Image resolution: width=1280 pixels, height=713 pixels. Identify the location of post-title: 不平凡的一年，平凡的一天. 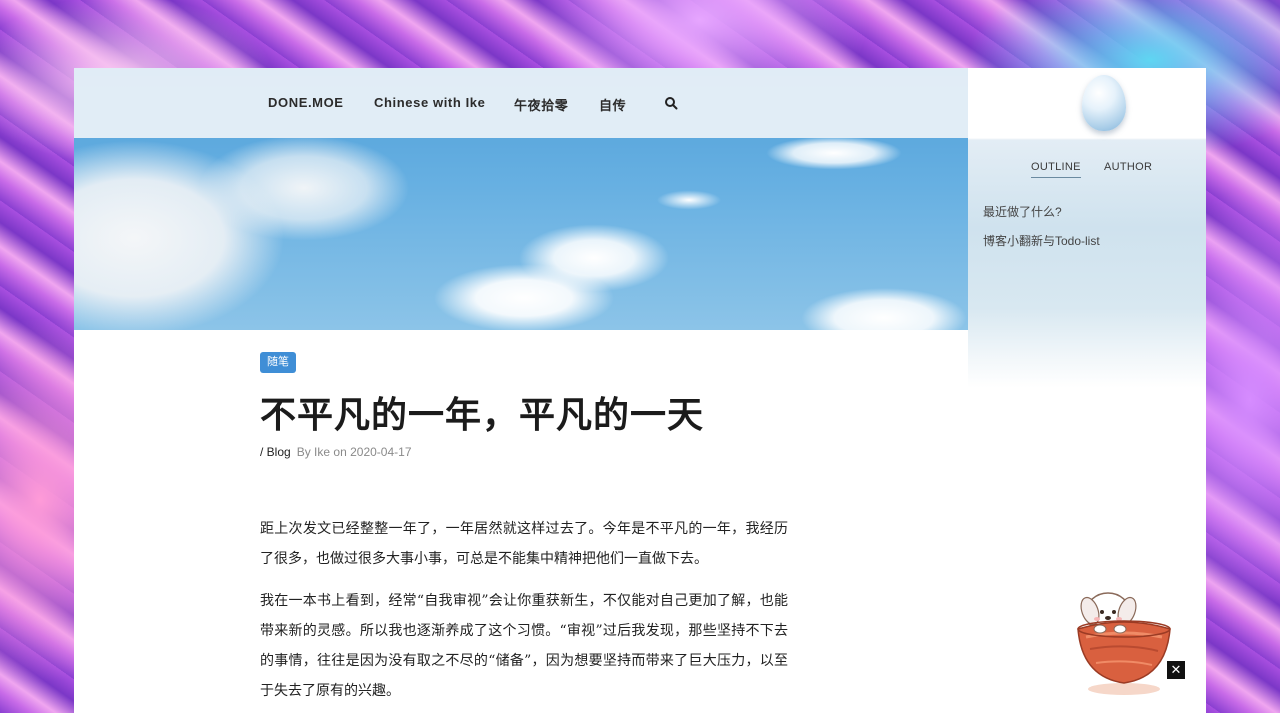
(482, 414).